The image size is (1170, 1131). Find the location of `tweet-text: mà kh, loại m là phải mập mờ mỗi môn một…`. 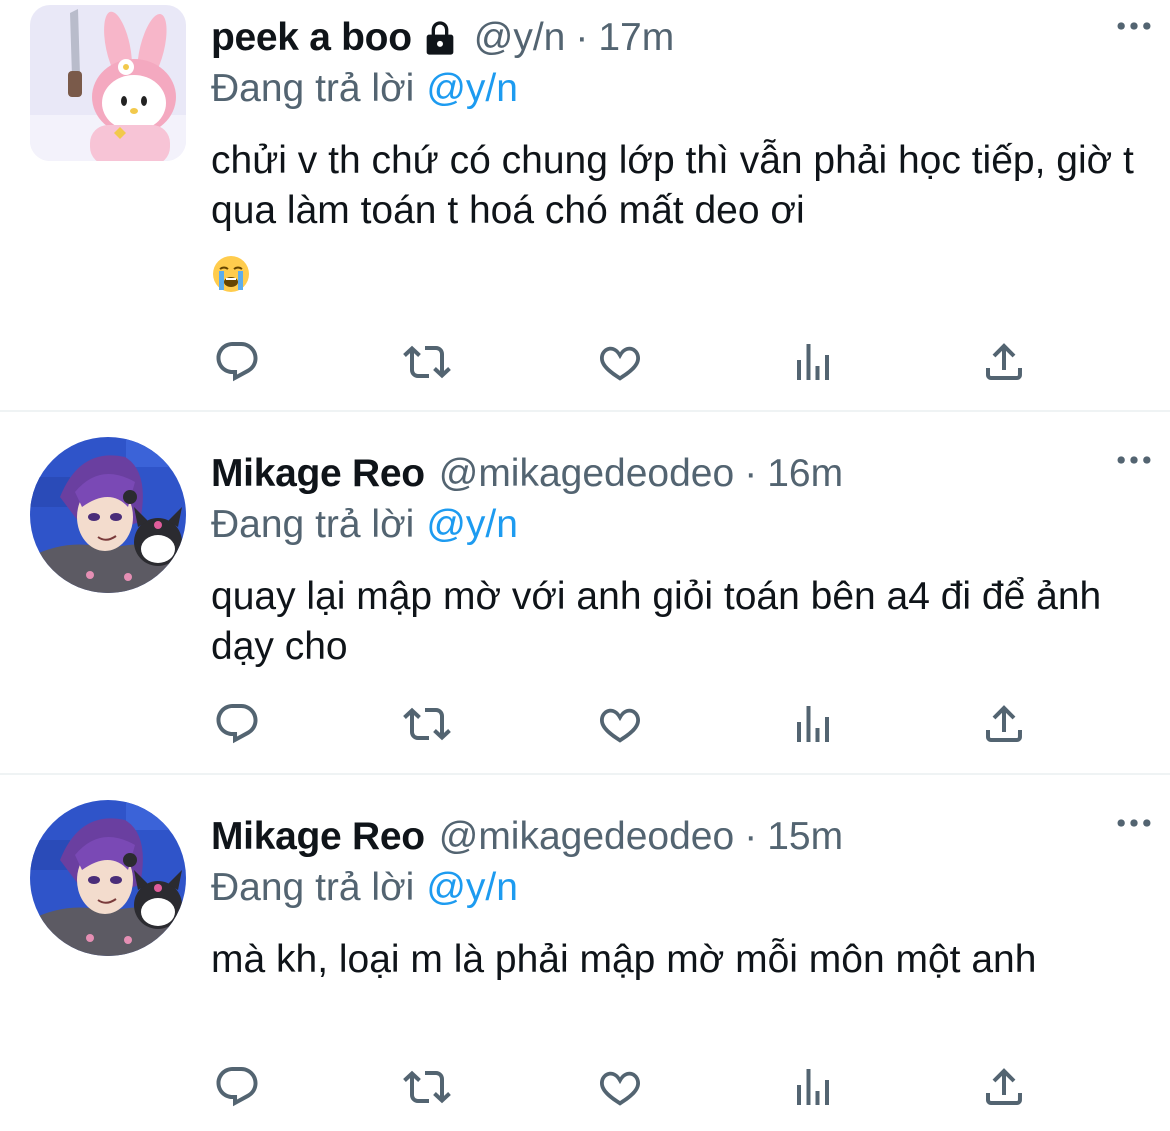

tweet-text: mà kh, loại m là phải mập mờ mỗi môn một… is located at coordinates (624, 959).